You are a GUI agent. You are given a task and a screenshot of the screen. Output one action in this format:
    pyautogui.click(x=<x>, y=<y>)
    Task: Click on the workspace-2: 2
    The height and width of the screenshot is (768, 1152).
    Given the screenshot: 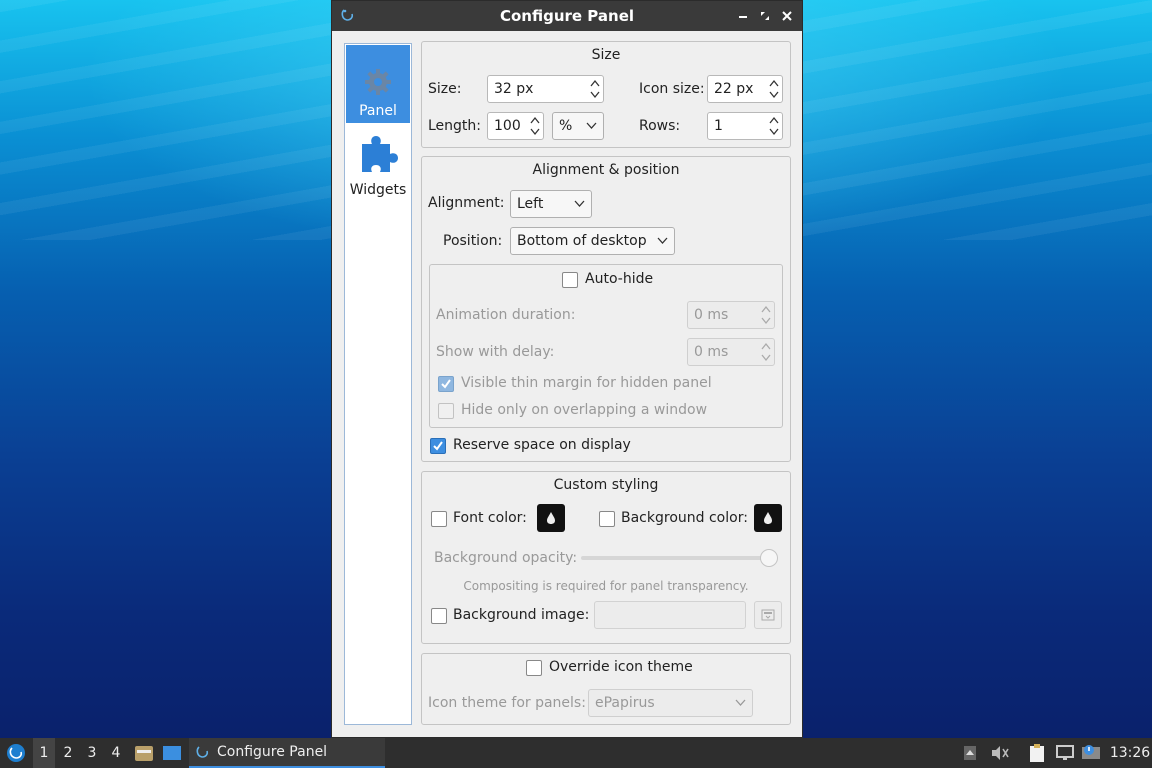 What is the action you would take?
    pyautogui.click(x=68, y=753)
    